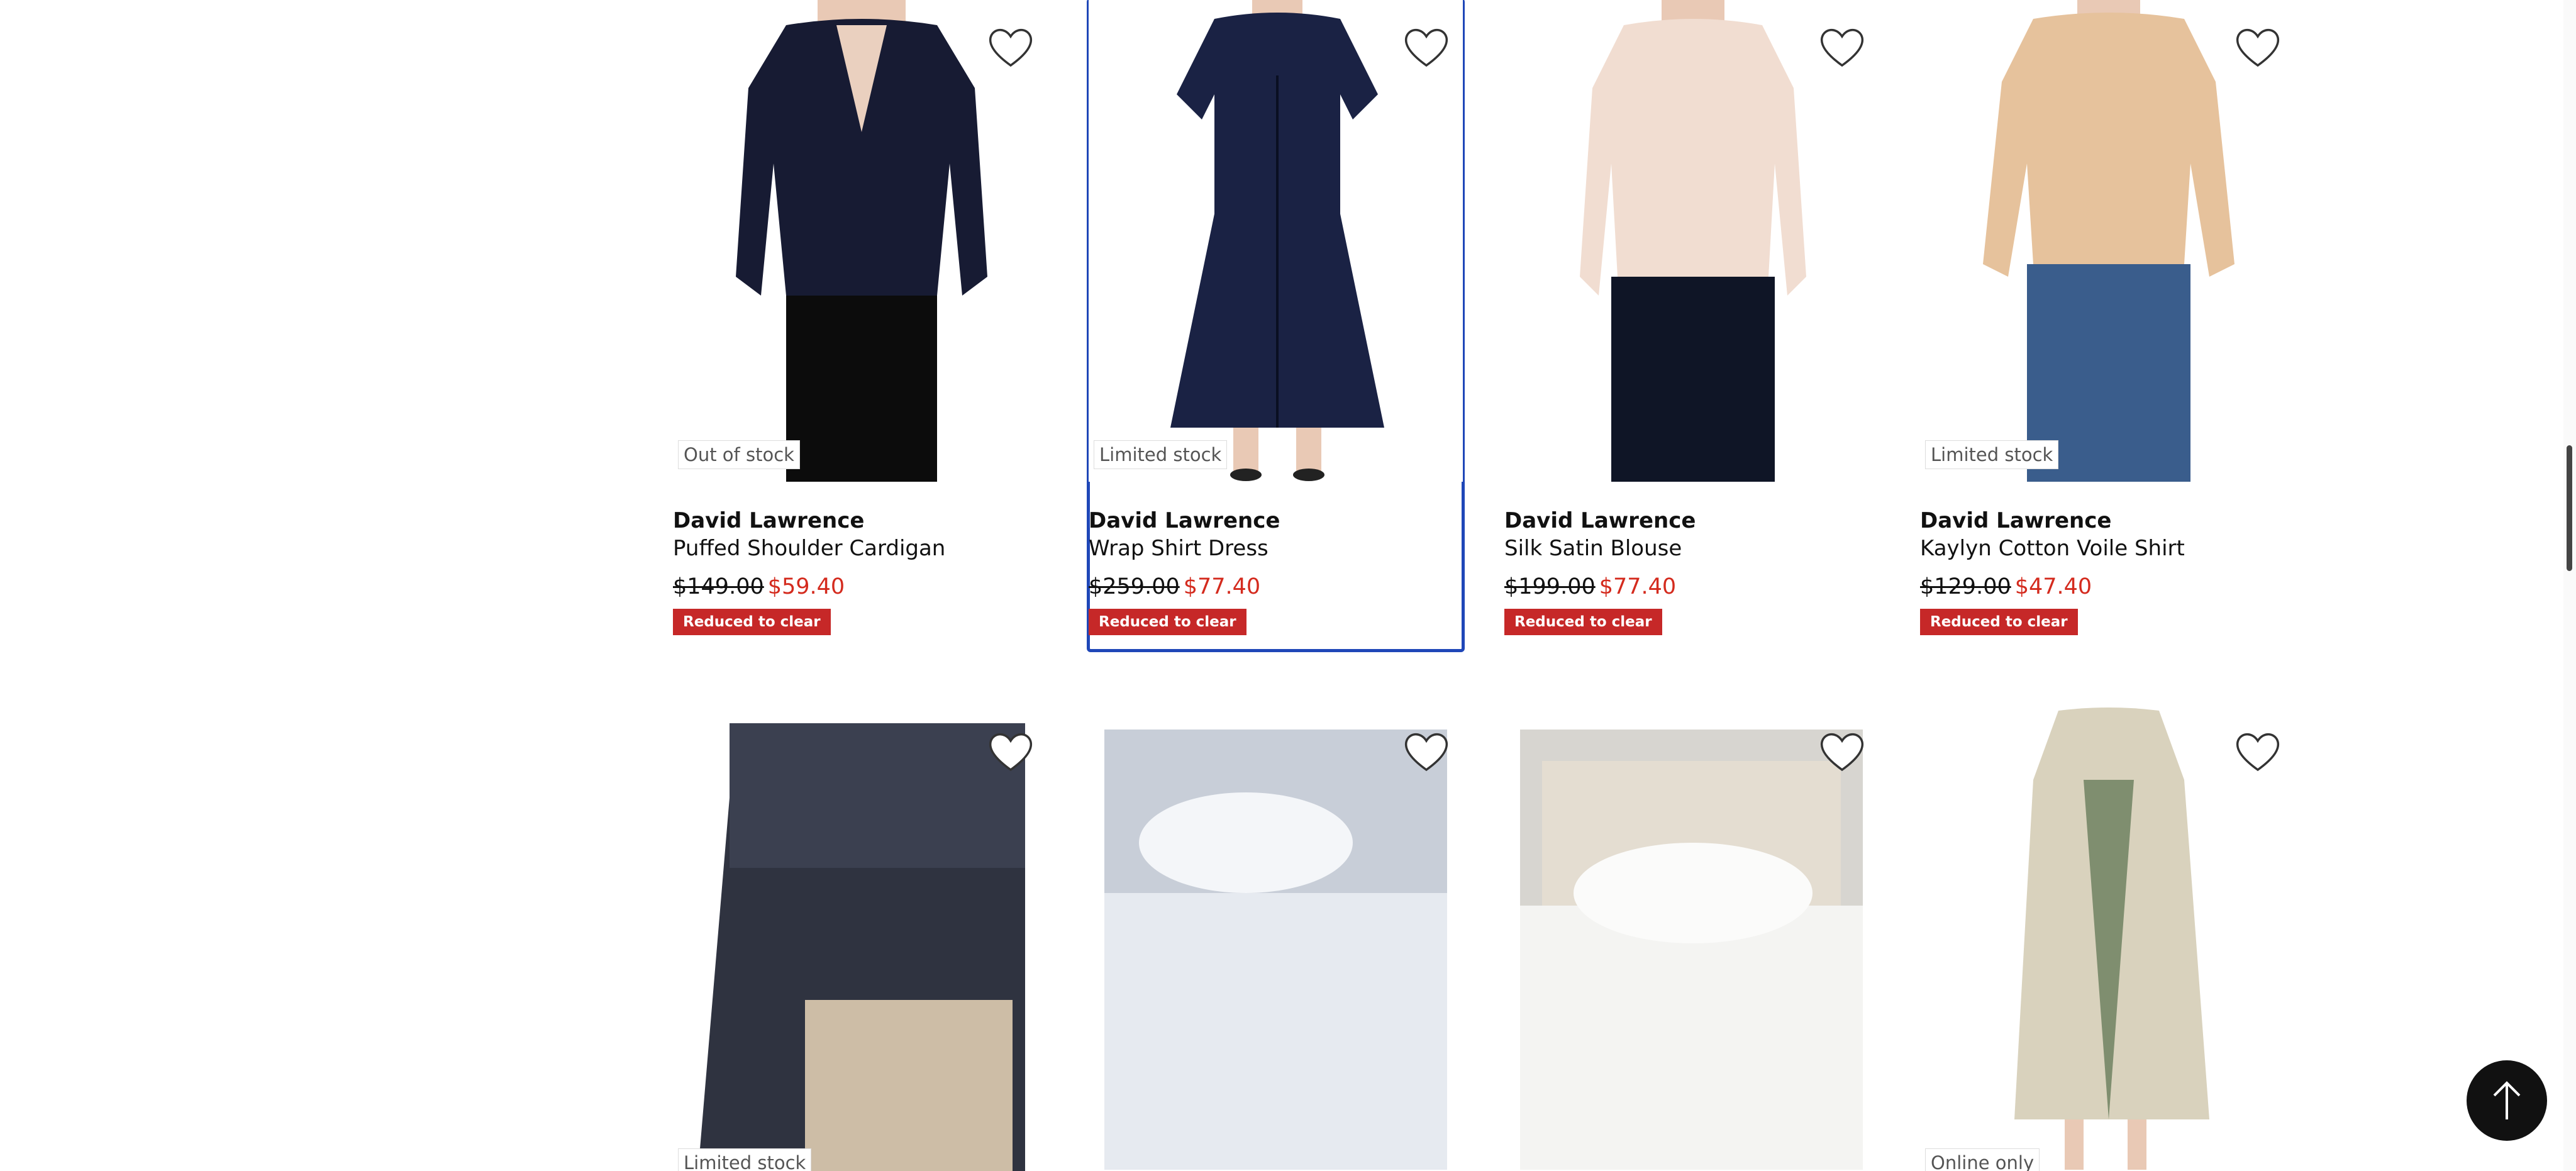 This screenshot has height=1171, width=2576. I want to click on price-group: $149.00 $59.40, so click(759, 586).